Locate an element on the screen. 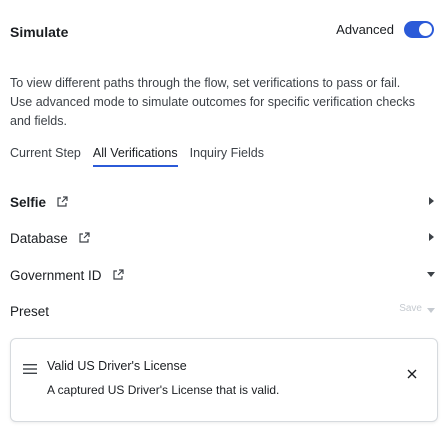 The image size is (448, 442). option-title: Valid US Driver's License is located at coordinates (117, 366).